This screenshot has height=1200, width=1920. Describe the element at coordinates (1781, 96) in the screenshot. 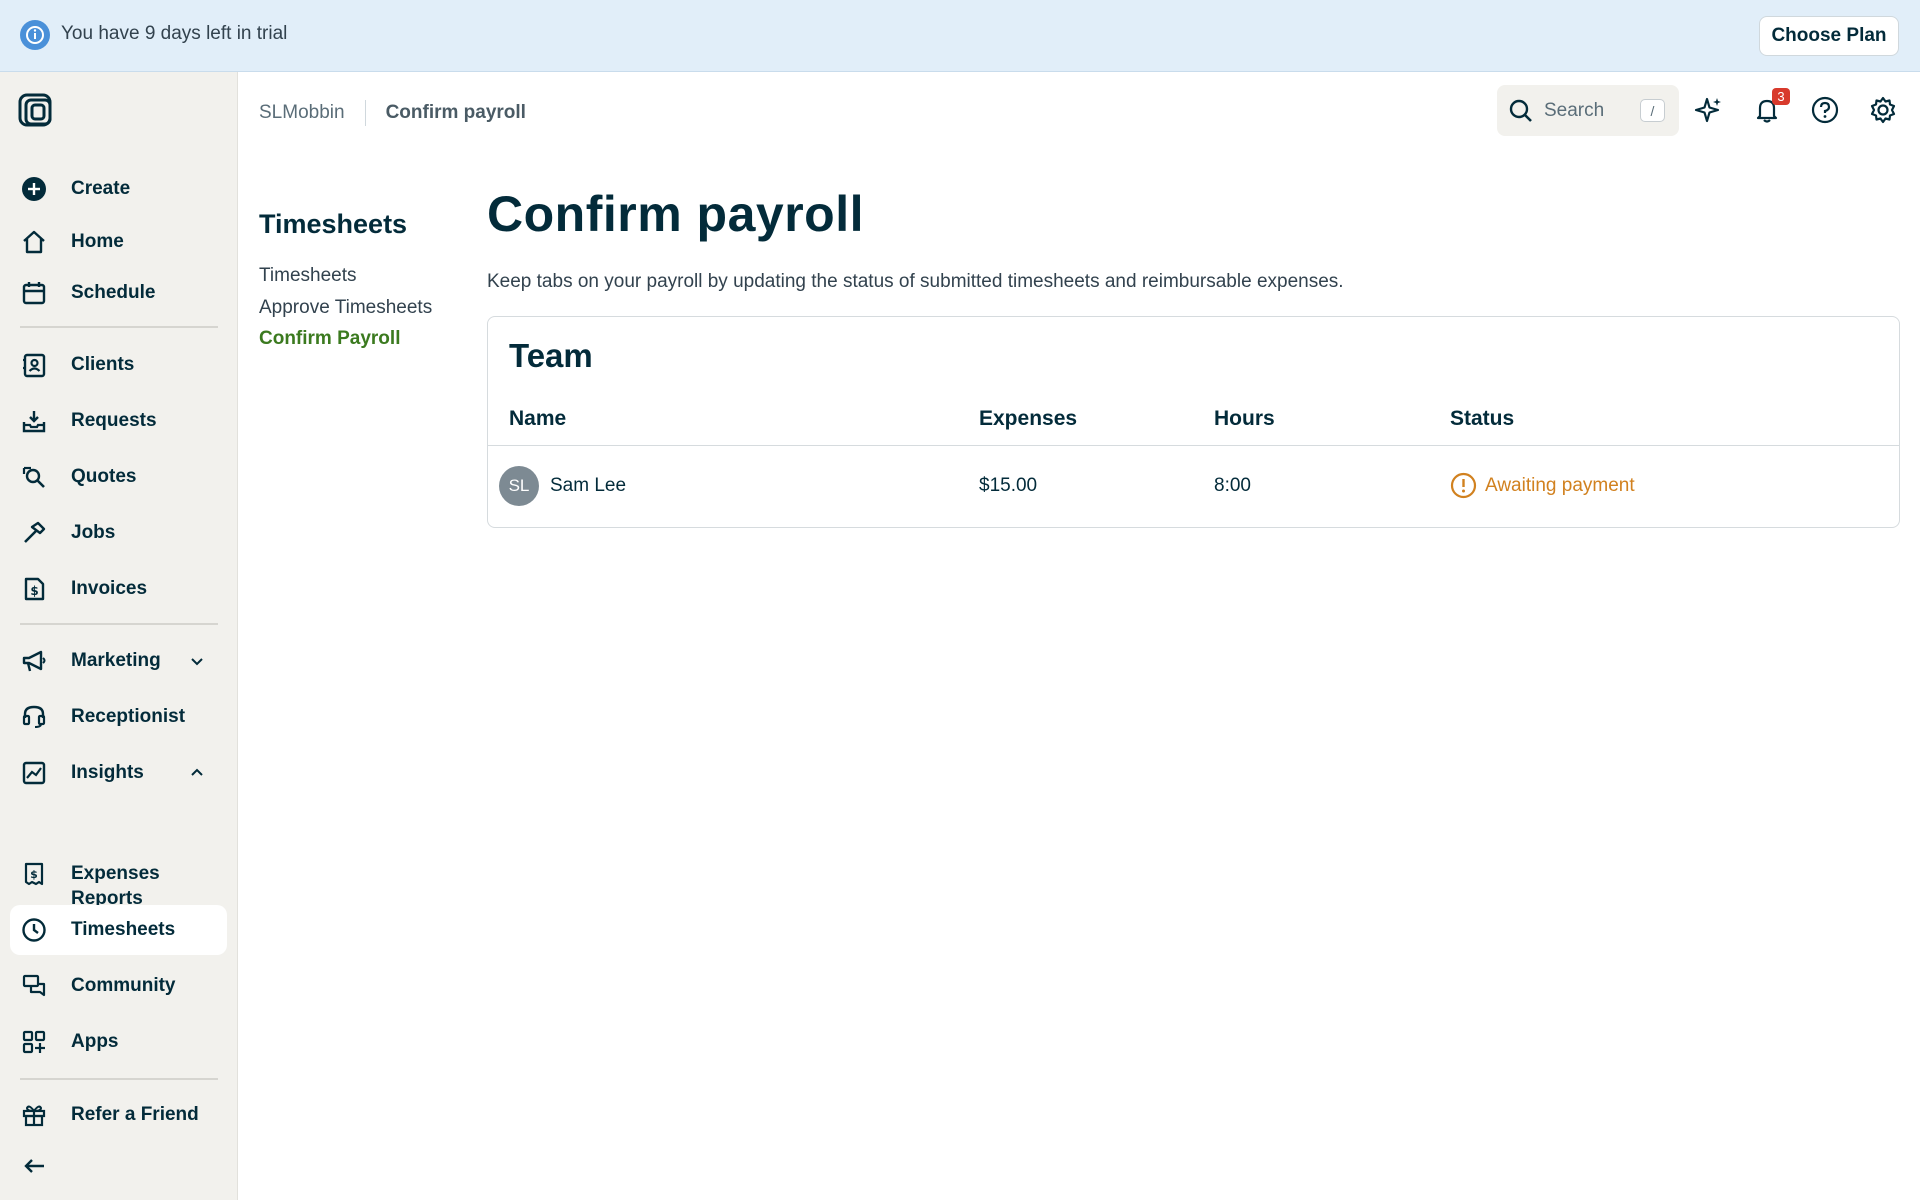

I see `notification-count-badge: 3` at that location.